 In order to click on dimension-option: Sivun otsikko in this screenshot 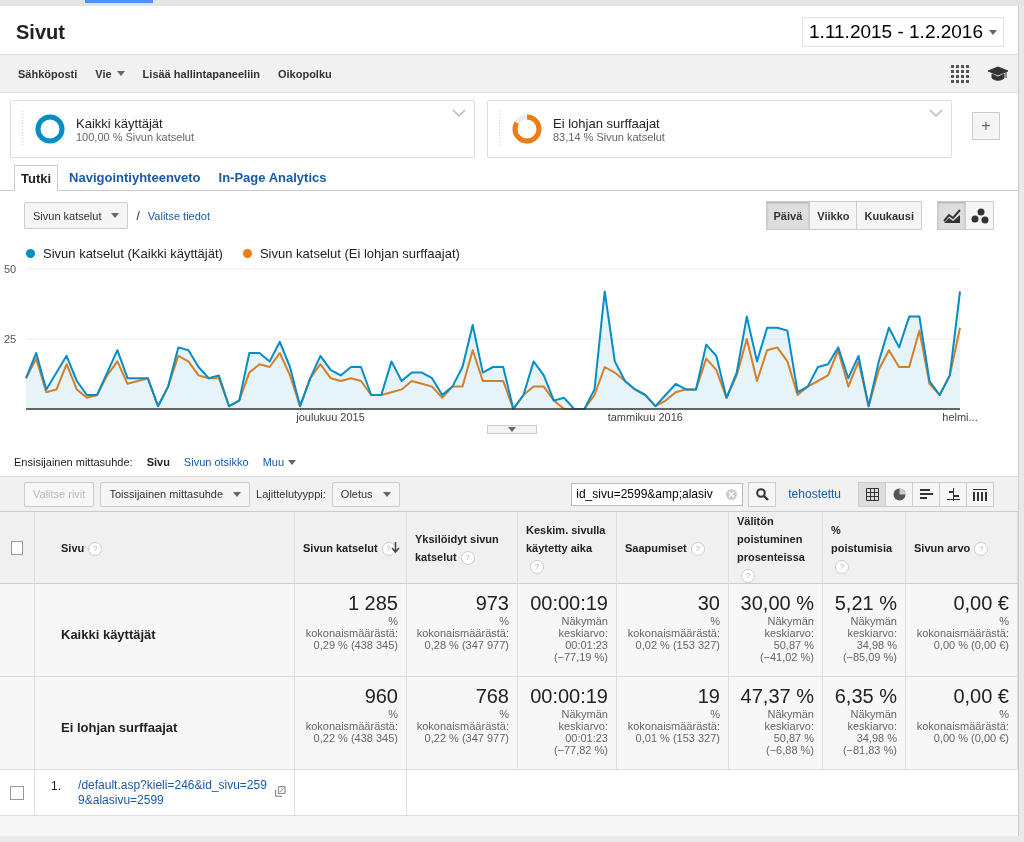, I will do `click(216, 462)`.